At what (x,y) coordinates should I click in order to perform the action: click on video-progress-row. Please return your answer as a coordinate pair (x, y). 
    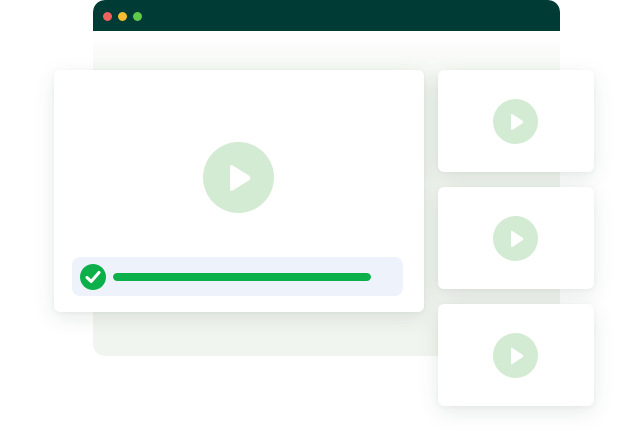
    Looking at the image, I should click on (237, 276).